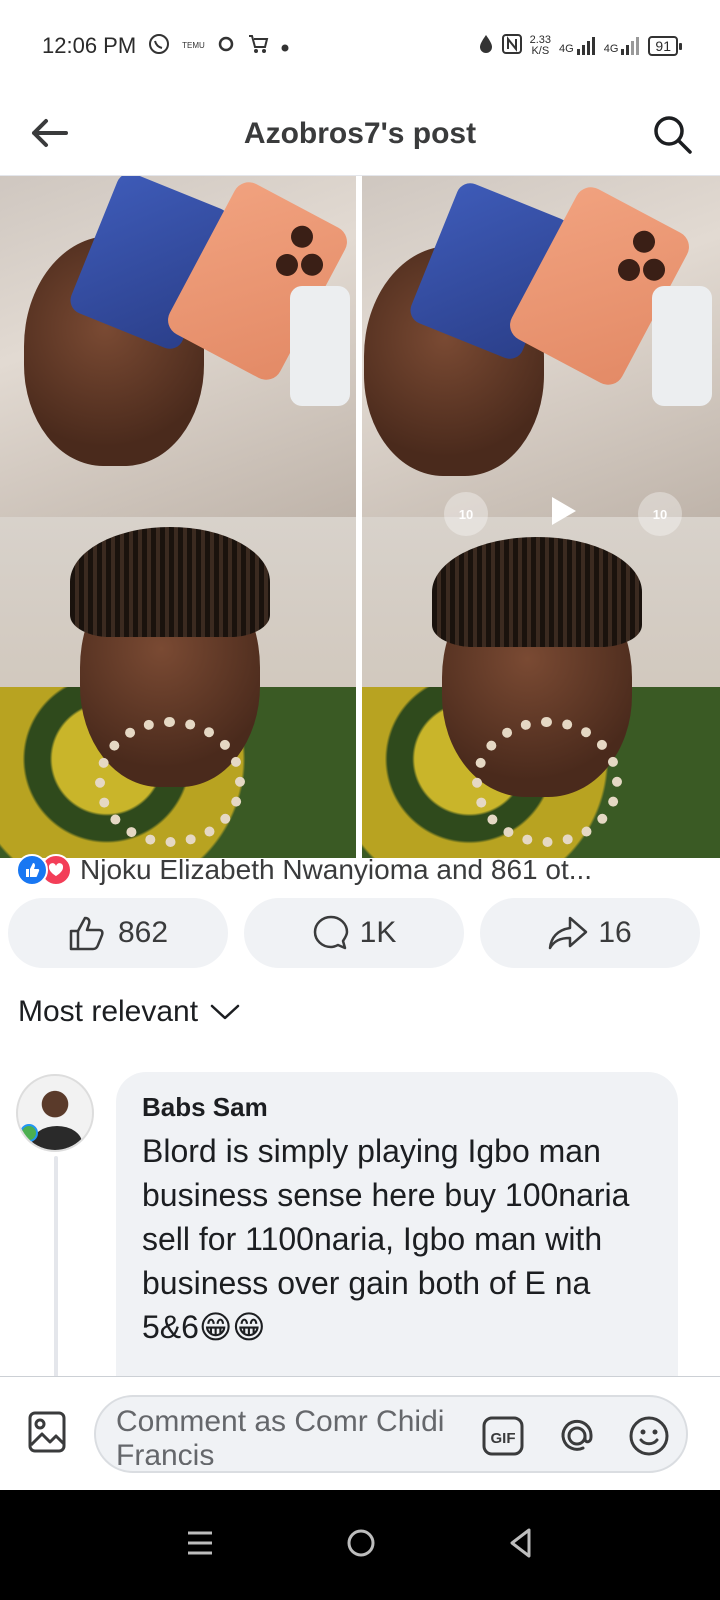  What do you see at coordinates (225, 1012) in the screenshot?
I see `chevron-down-icon` at bounding box center [225, 1012].